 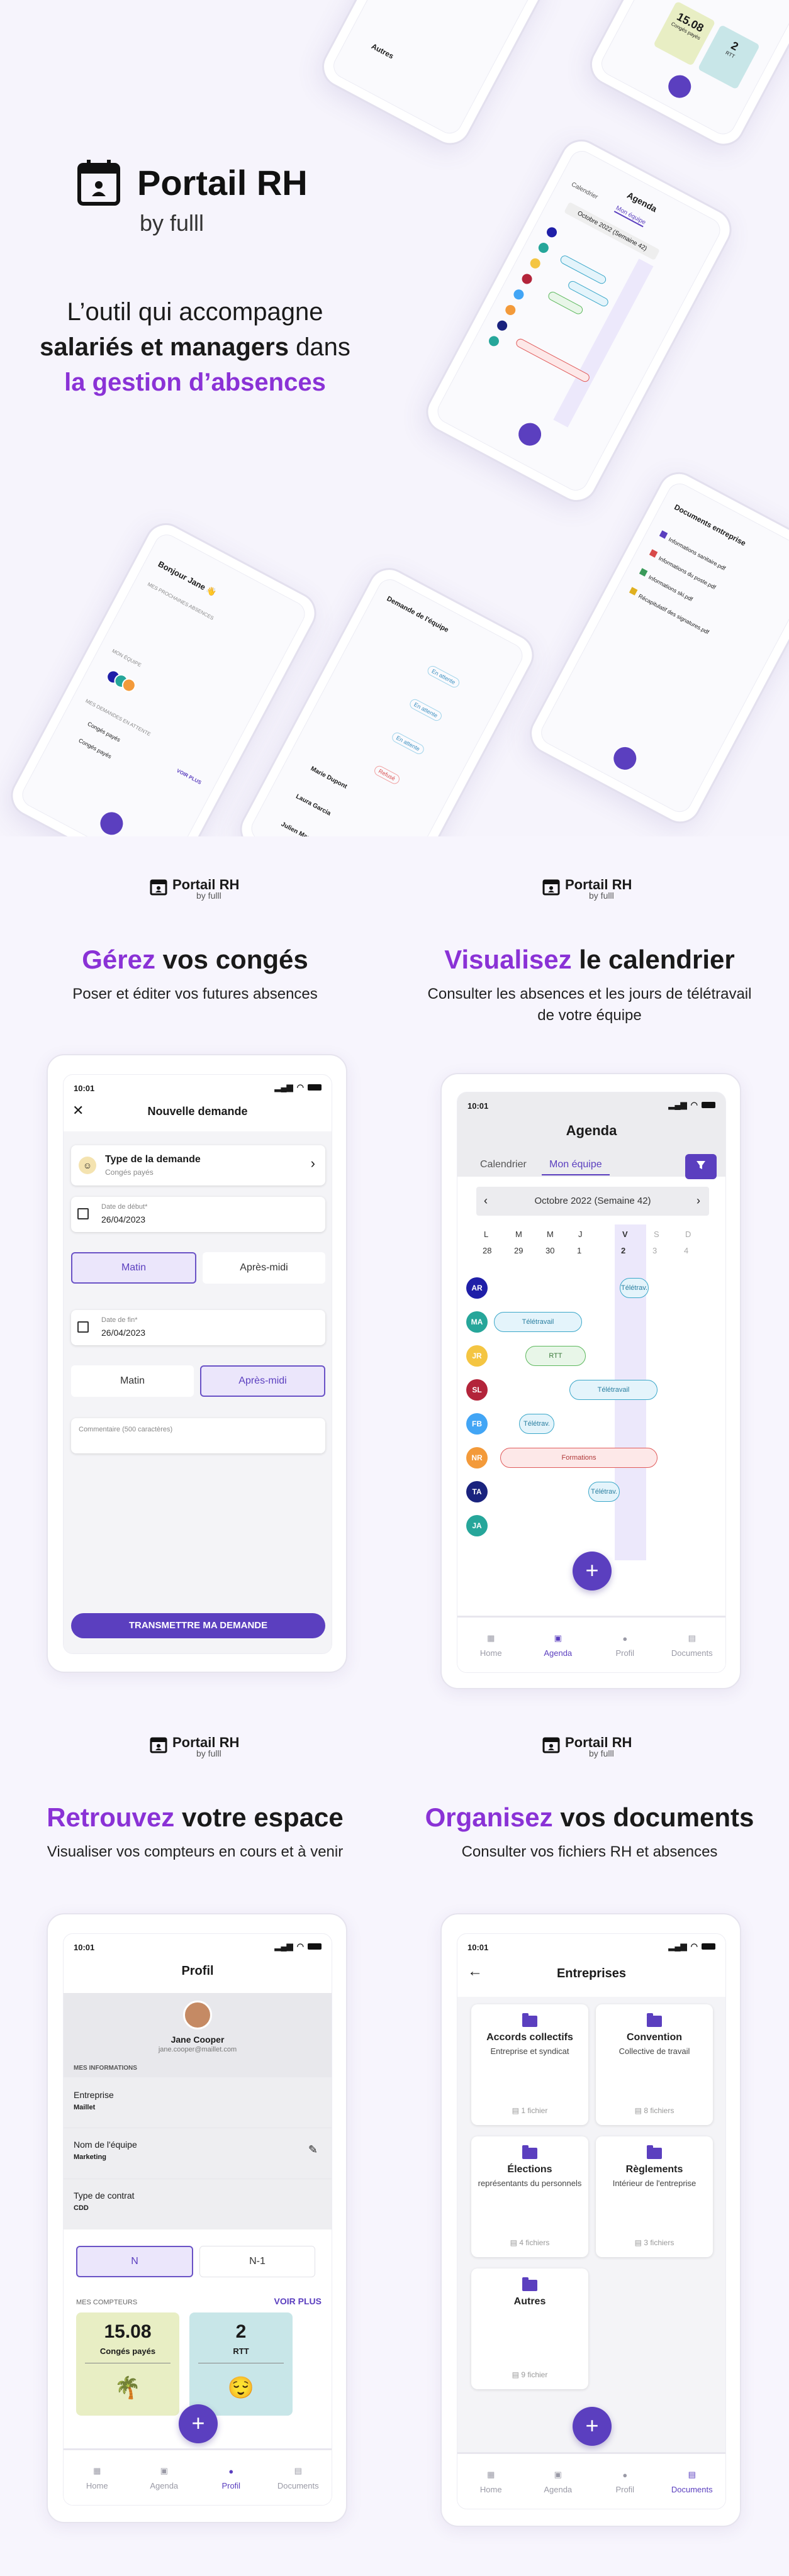 I want to click on company-label: Entreprise, so click(x=94, y=2095).